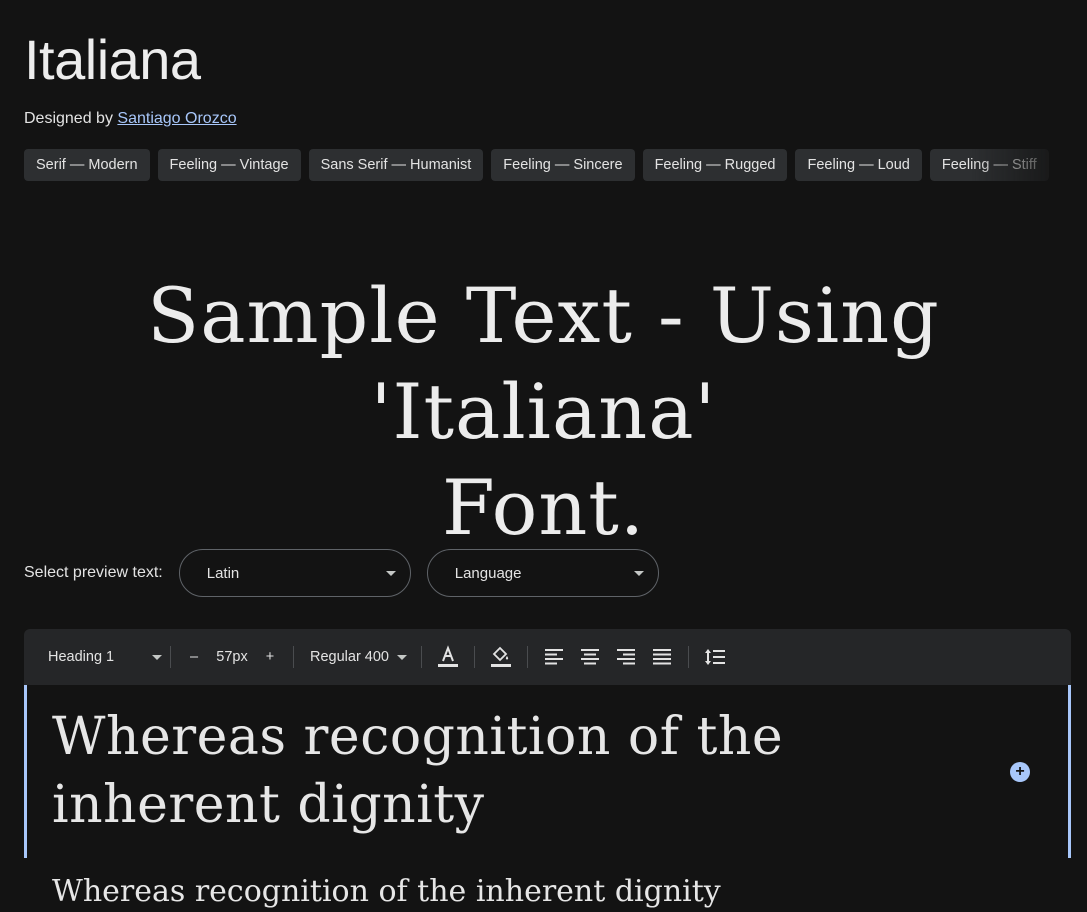 This screenshot has height=912, width=1087. What do you see at coordinates (488, 573) in the screenshot?
I see `language-select-value: Language` at bounding box center [488, 573].